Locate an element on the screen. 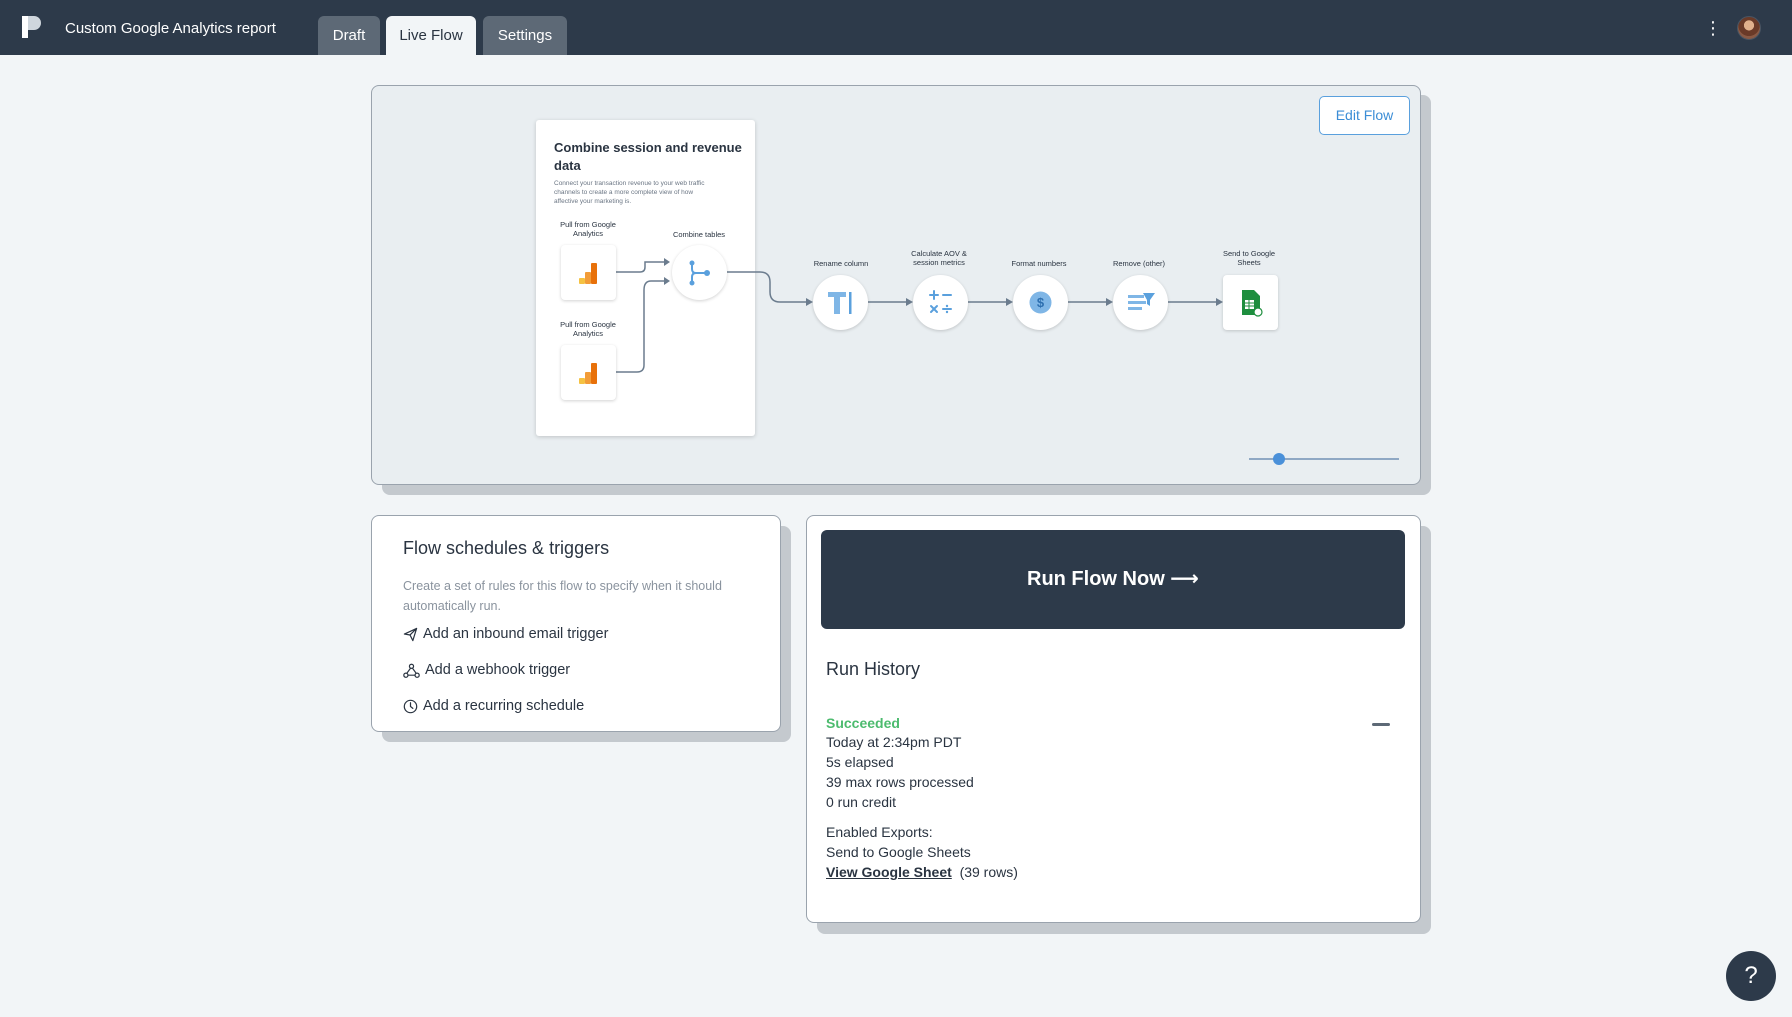  schedules-title: Flow schedules & triggers is located at coordinates (506, 548).